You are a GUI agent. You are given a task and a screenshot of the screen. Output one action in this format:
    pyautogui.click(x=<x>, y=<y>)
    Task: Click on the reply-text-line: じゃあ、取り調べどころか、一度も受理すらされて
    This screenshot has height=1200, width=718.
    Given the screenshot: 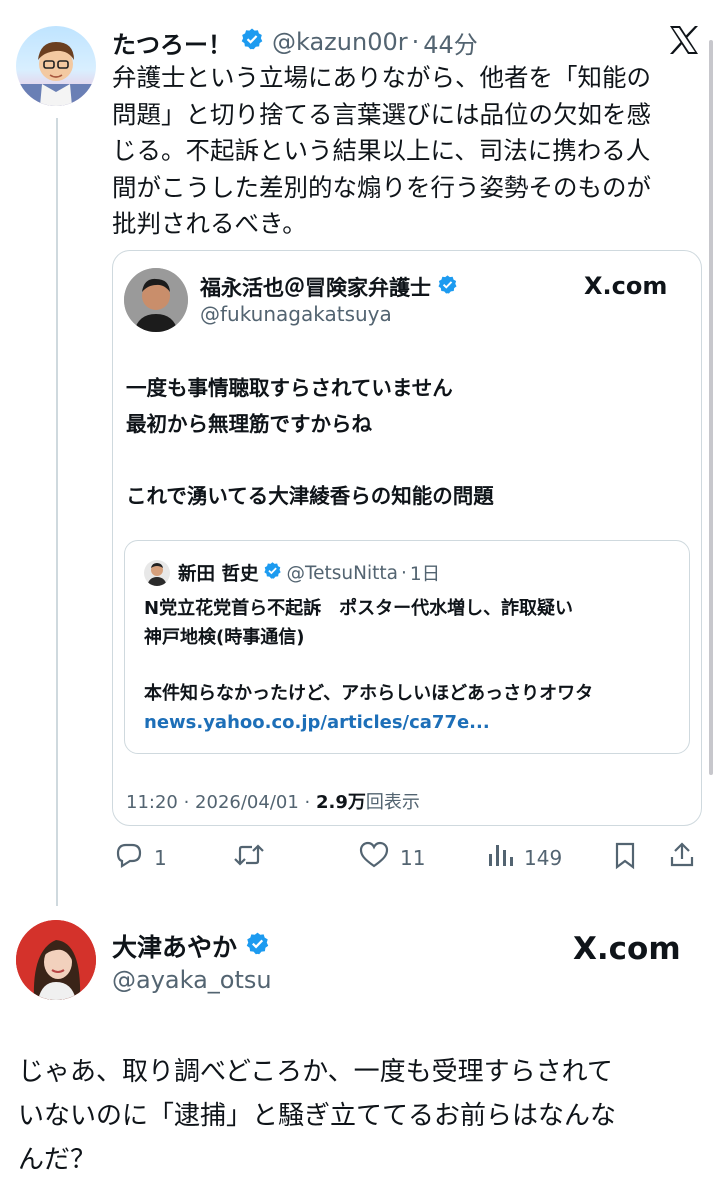 What is the action you would take?
    pyautogui.click(x=315, y=1072)
    